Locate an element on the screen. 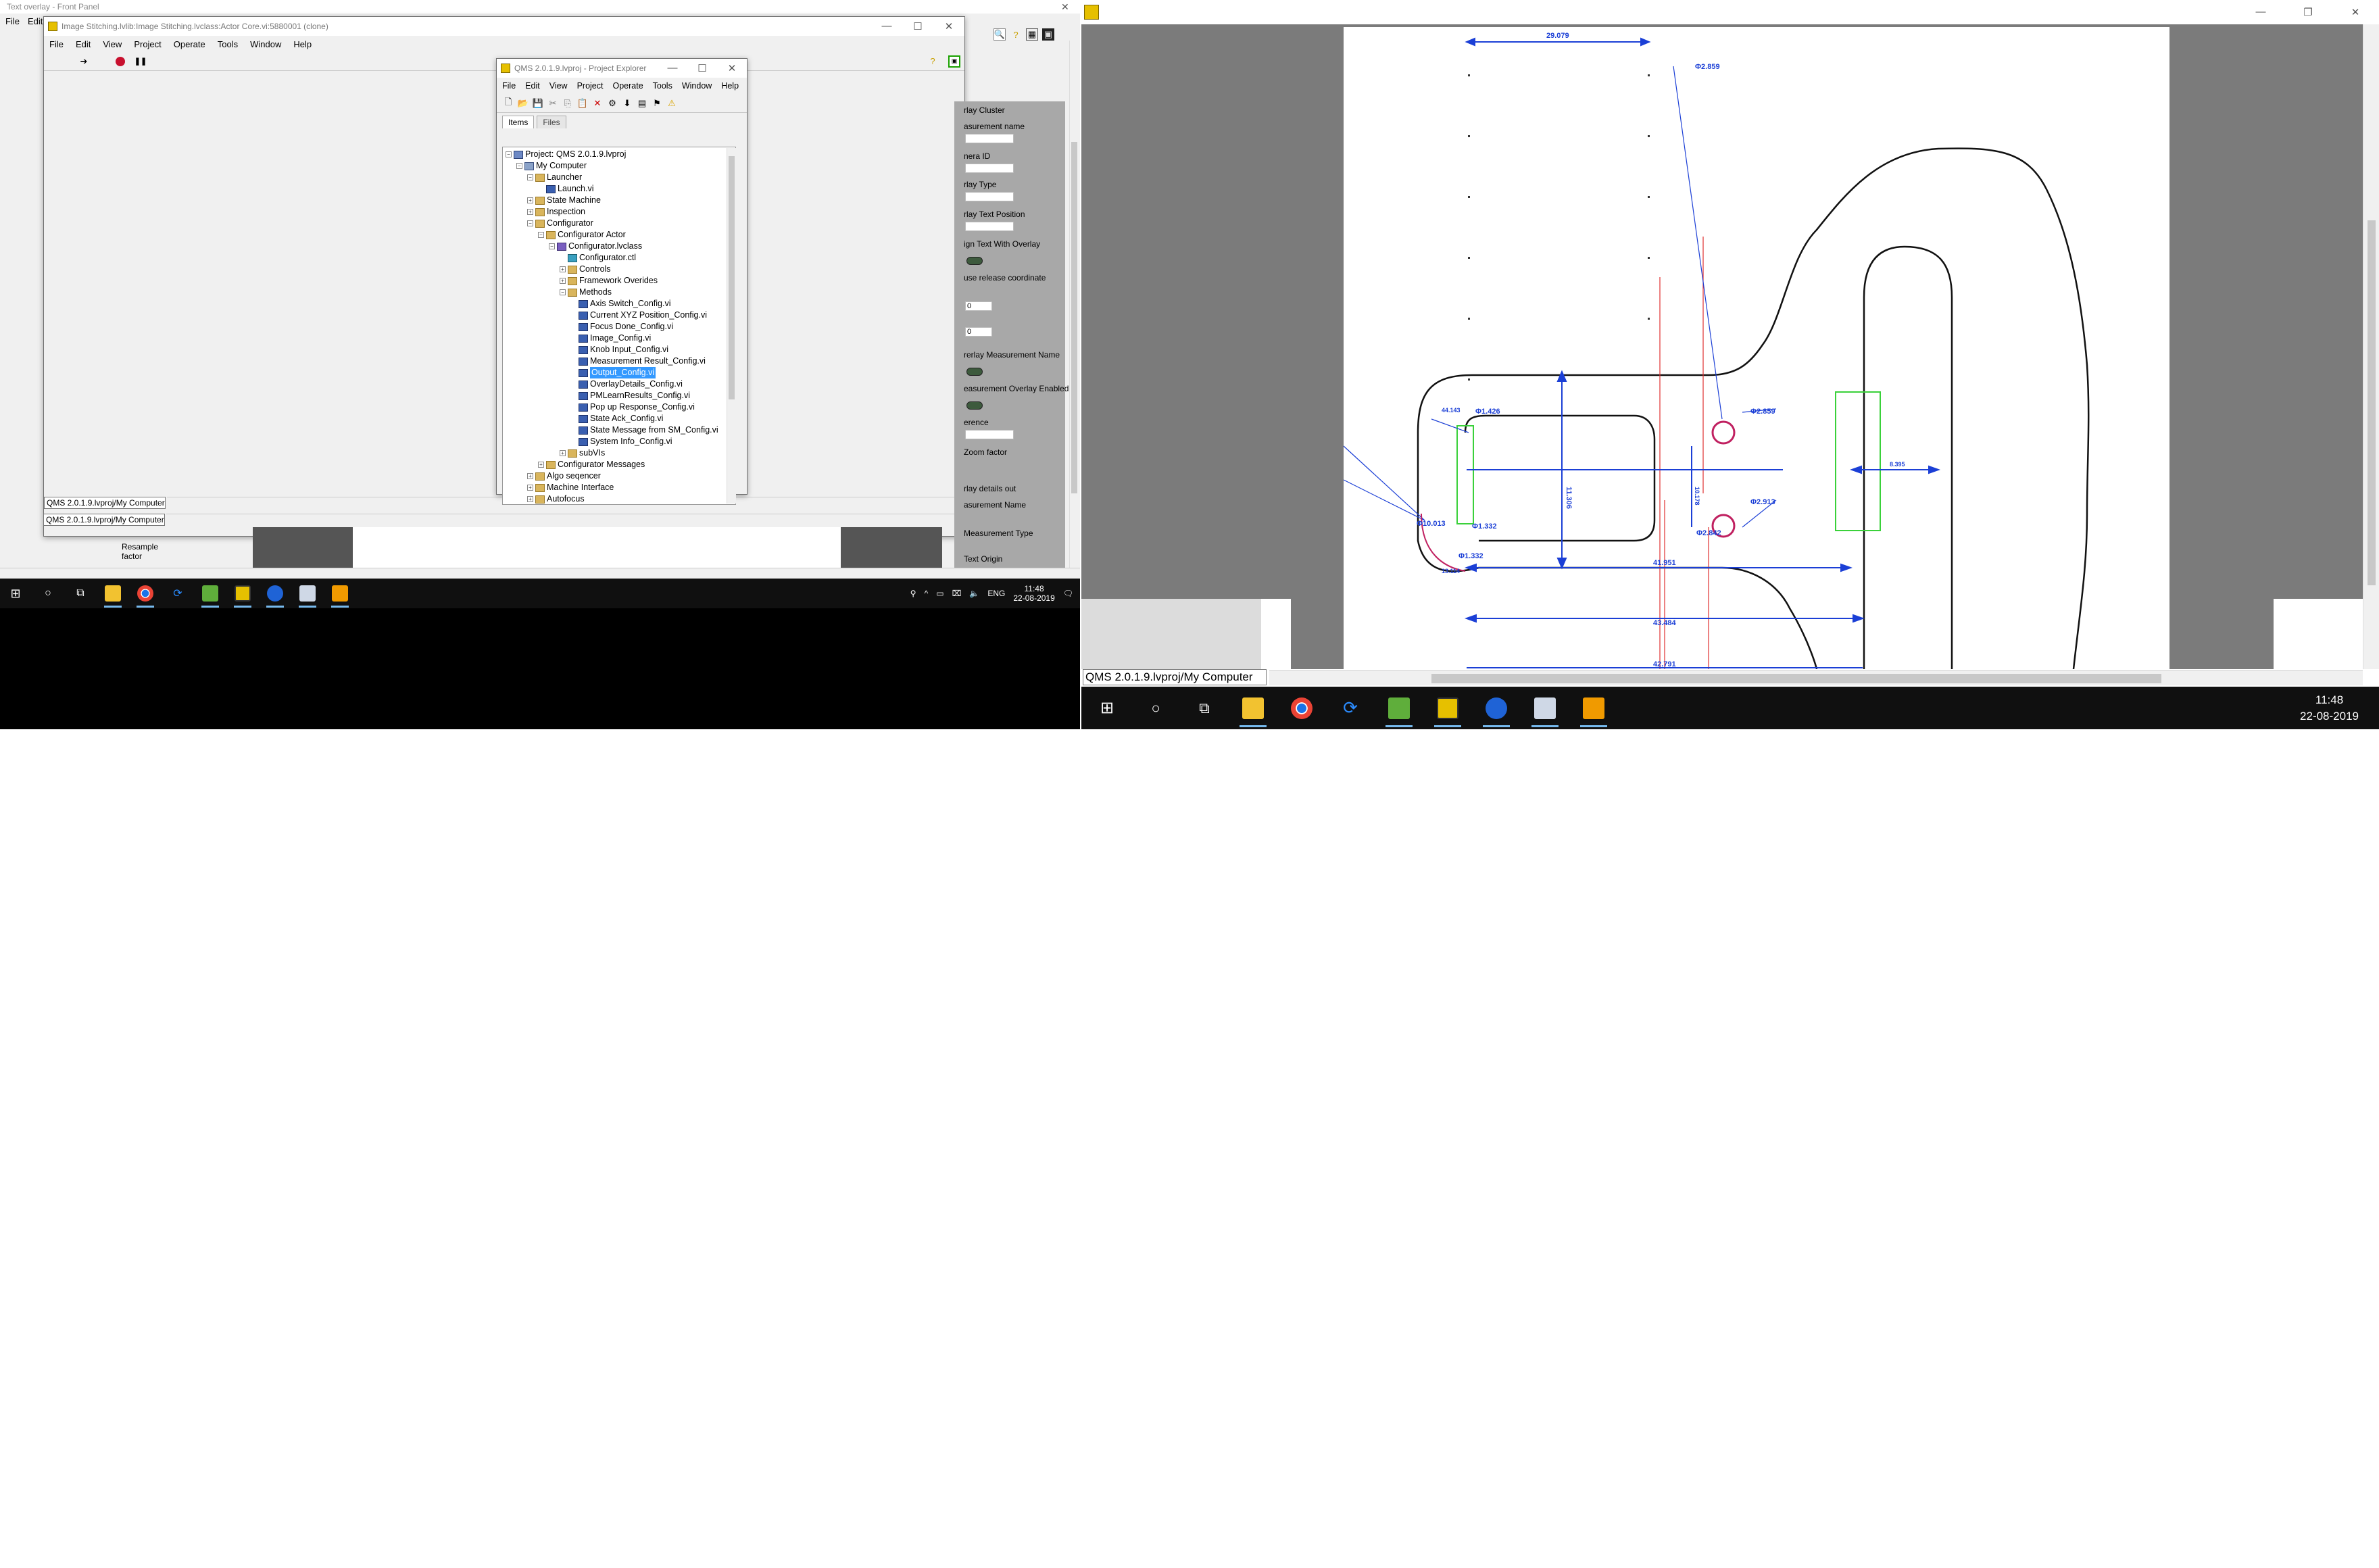 Image resolution: width=2379 pixels, height=1568 pixels. warning-icon: ⚠ is located at coordinates (672, 103).